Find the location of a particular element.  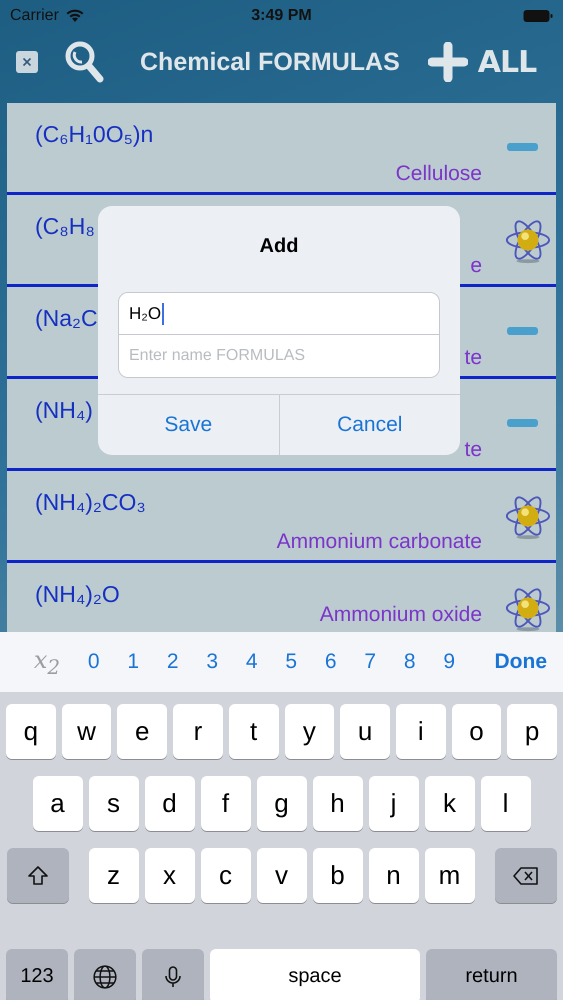

battery-icon is located at coordinates (538, 16).